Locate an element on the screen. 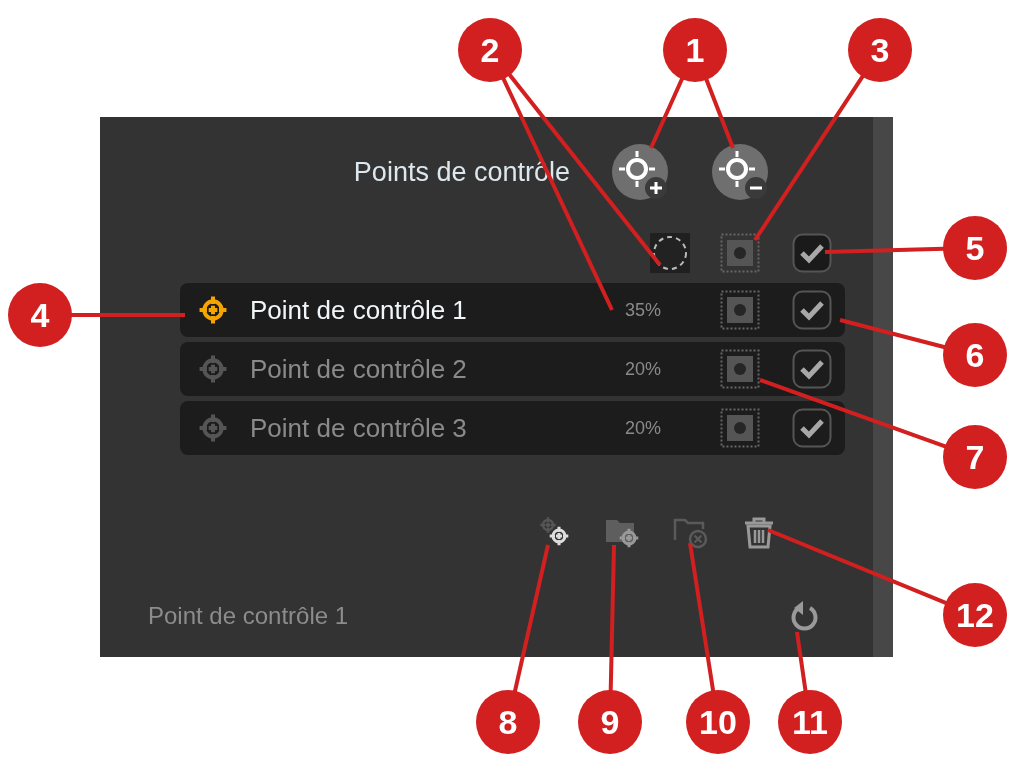 The height and width of the screenshot is (772, 1024). callout-badge: 2 is located at coordinates (490, 50).